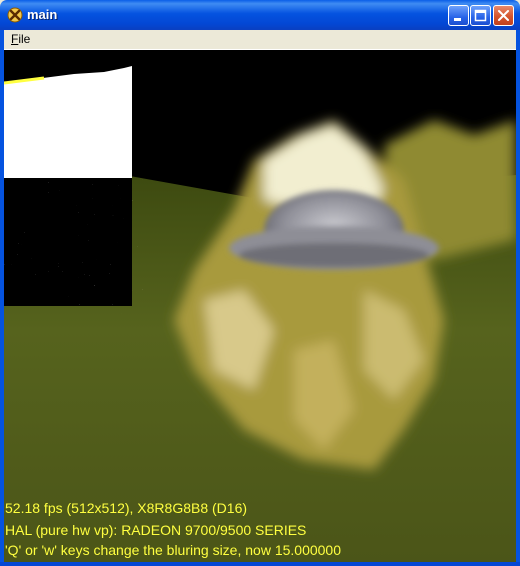  Describe the element at coordinates (24, 39) in the screenshot. I see `menu-file-rest: ile` at that location.